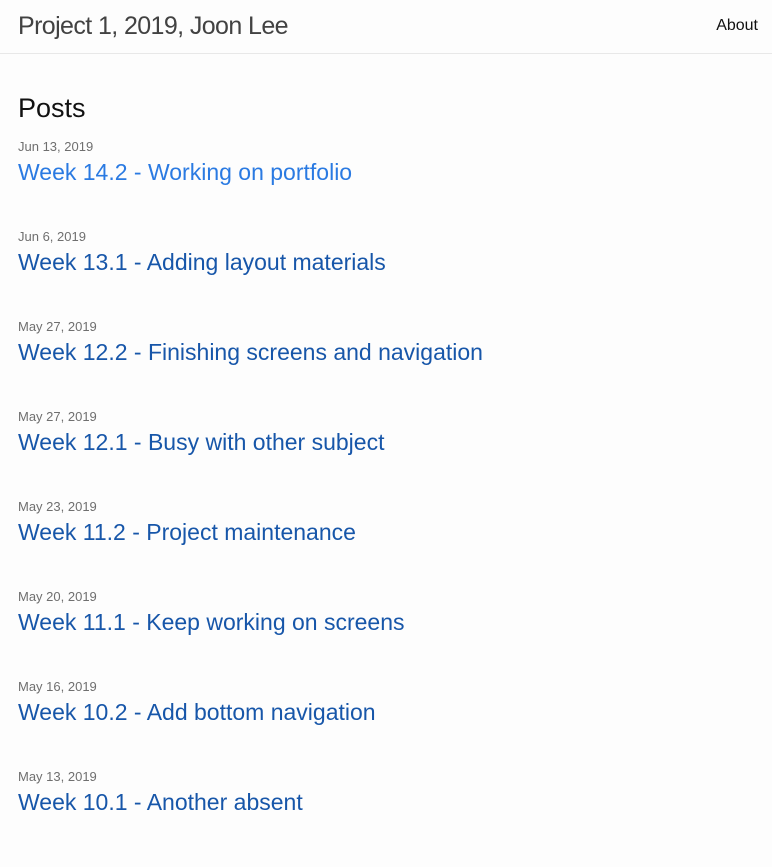 This screenshot has height=867, width=772. I want to click on nav-link-about: About, so click(737, 25).